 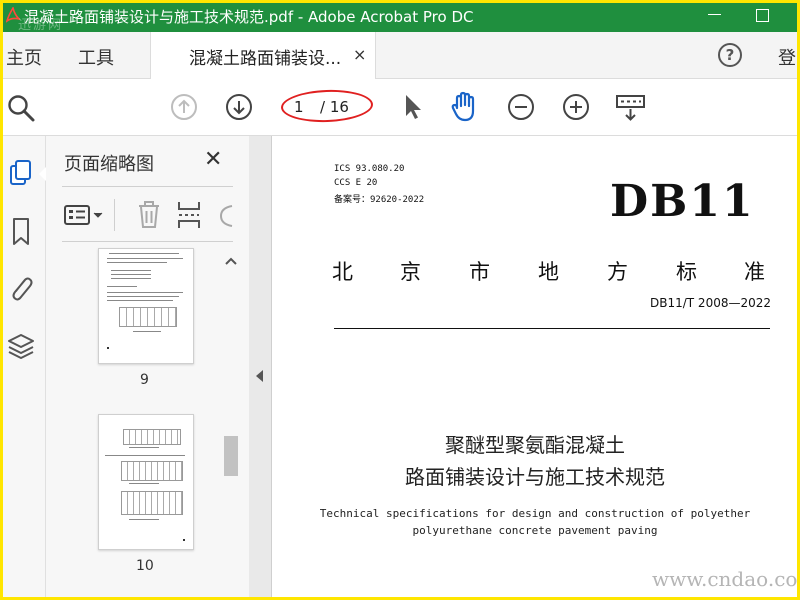 I want to click on navigation-rail, so click(x=24, y=366).